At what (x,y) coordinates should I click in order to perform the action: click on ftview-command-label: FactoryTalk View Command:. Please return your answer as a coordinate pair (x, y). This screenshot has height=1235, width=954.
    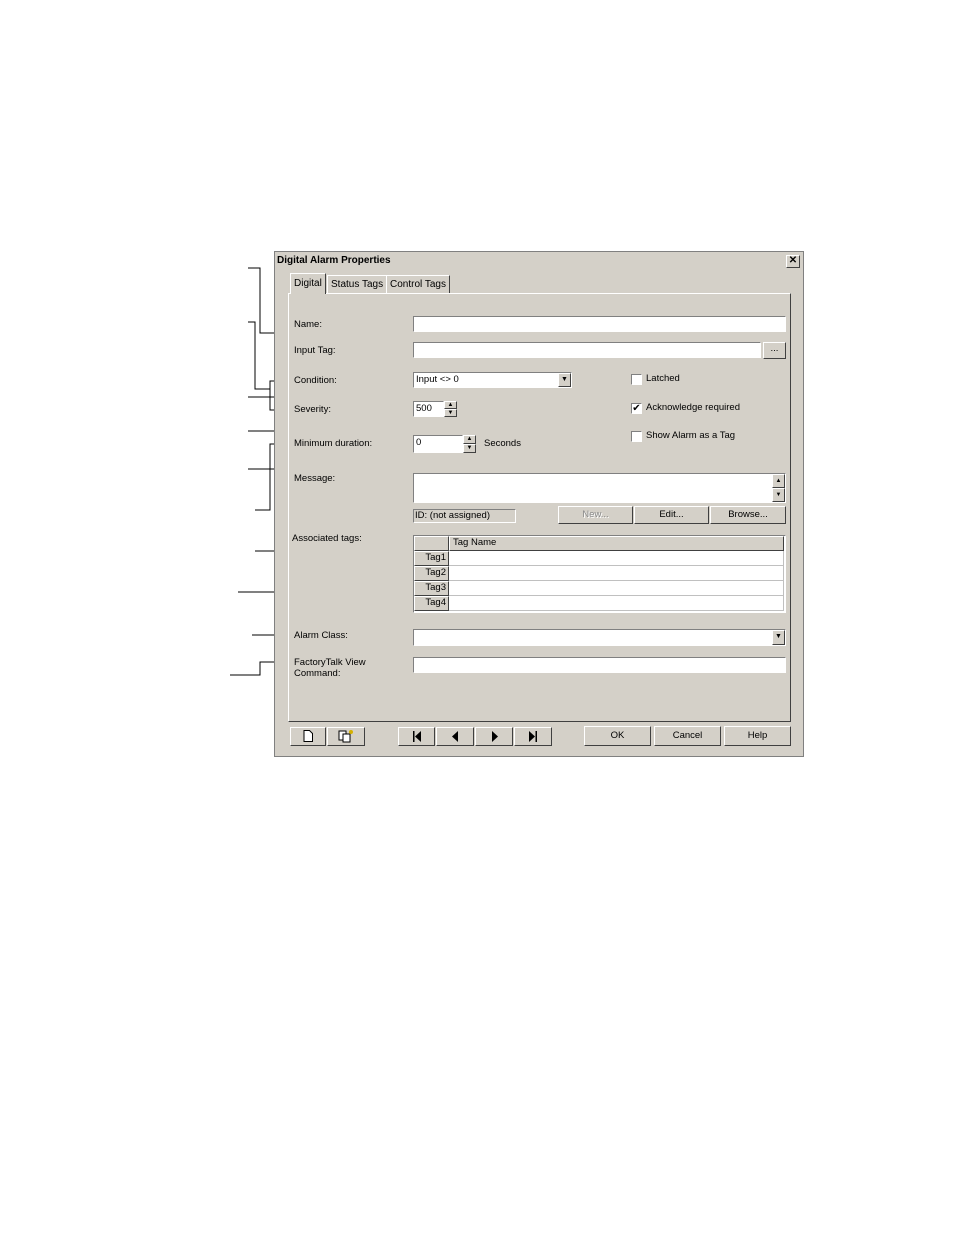
    Looking at the image, I should click on (330, 668).